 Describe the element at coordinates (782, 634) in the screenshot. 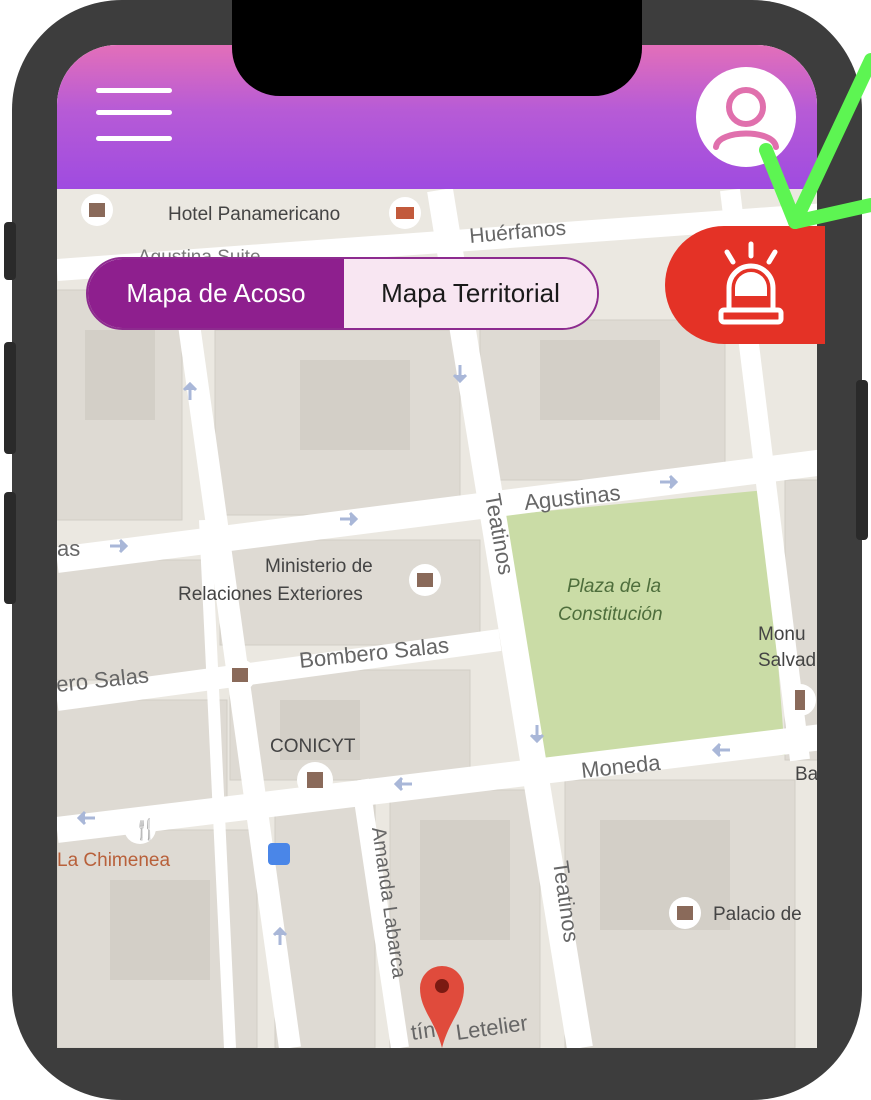

I see `map-label-monumento-1: Monu` at that location.